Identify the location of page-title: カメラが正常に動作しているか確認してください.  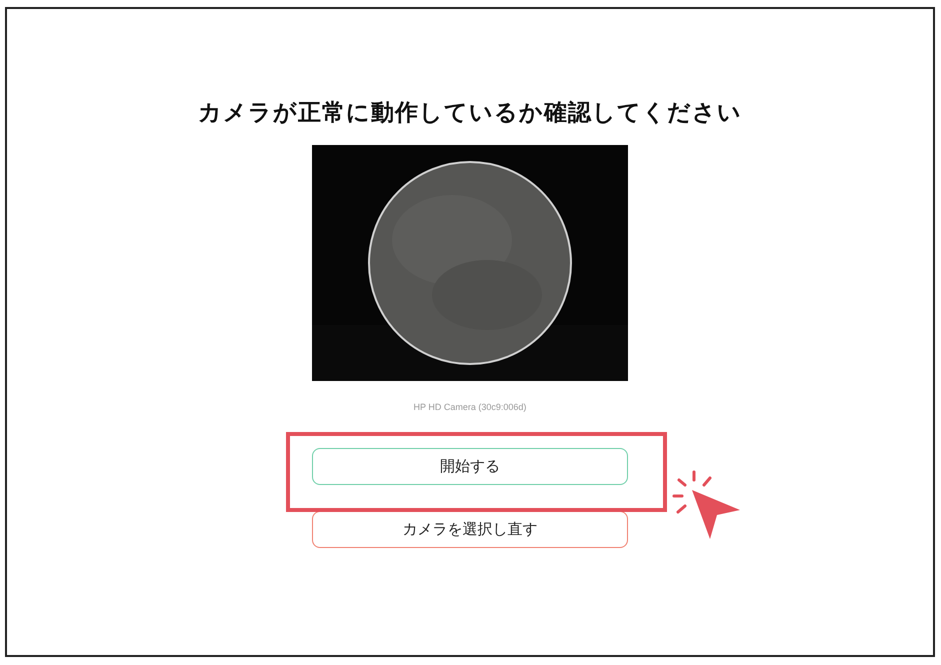
(470, 113).